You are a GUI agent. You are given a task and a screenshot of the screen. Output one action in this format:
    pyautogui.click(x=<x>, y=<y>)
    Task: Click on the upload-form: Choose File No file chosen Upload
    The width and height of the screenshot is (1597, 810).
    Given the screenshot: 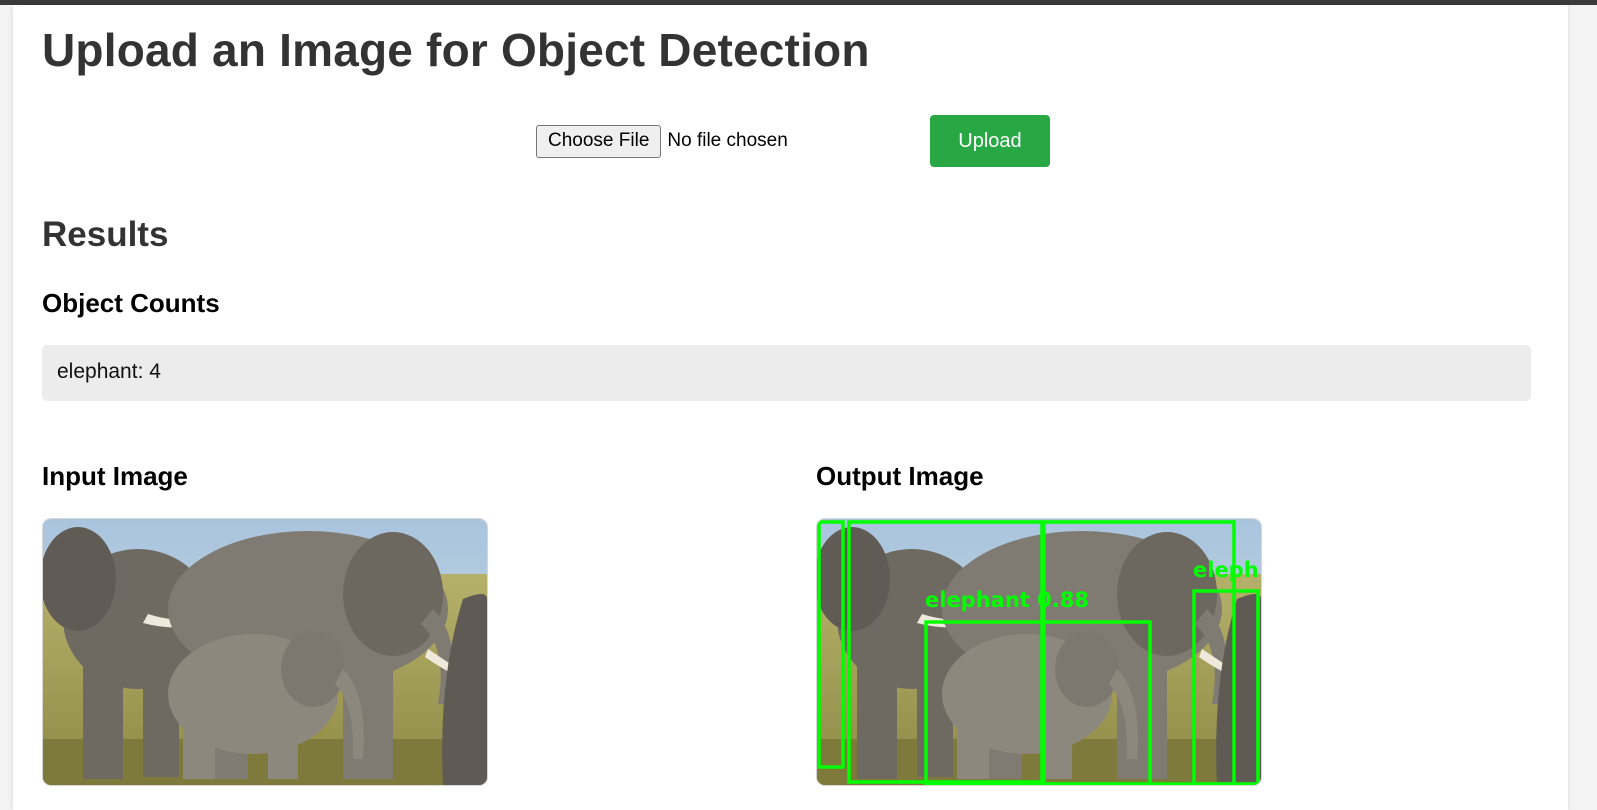 What is the action you would take?
    pyautogui.click(x=793, y=141)
    